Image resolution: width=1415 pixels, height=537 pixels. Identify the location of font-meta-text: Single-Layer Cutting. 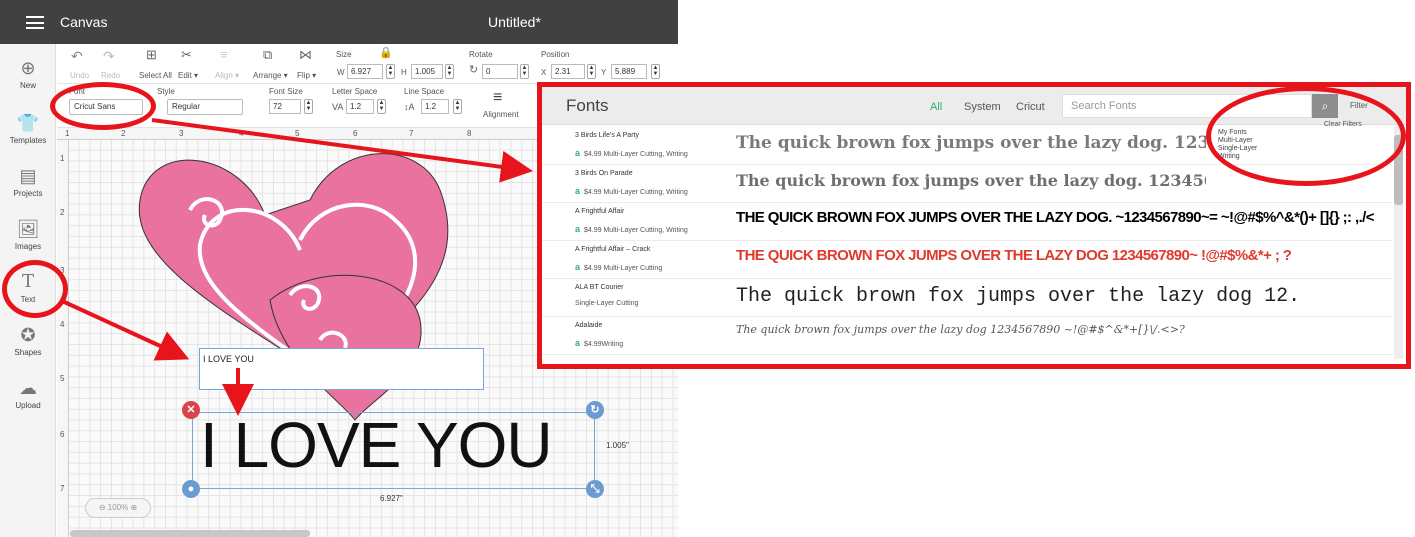
(607, 303).